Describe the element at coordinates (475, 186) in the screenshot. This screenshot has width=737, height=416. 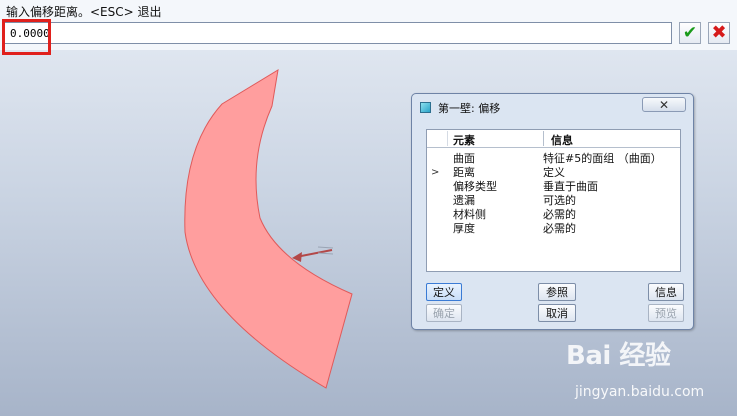
I see `row-element: 偏移类型` at that location.